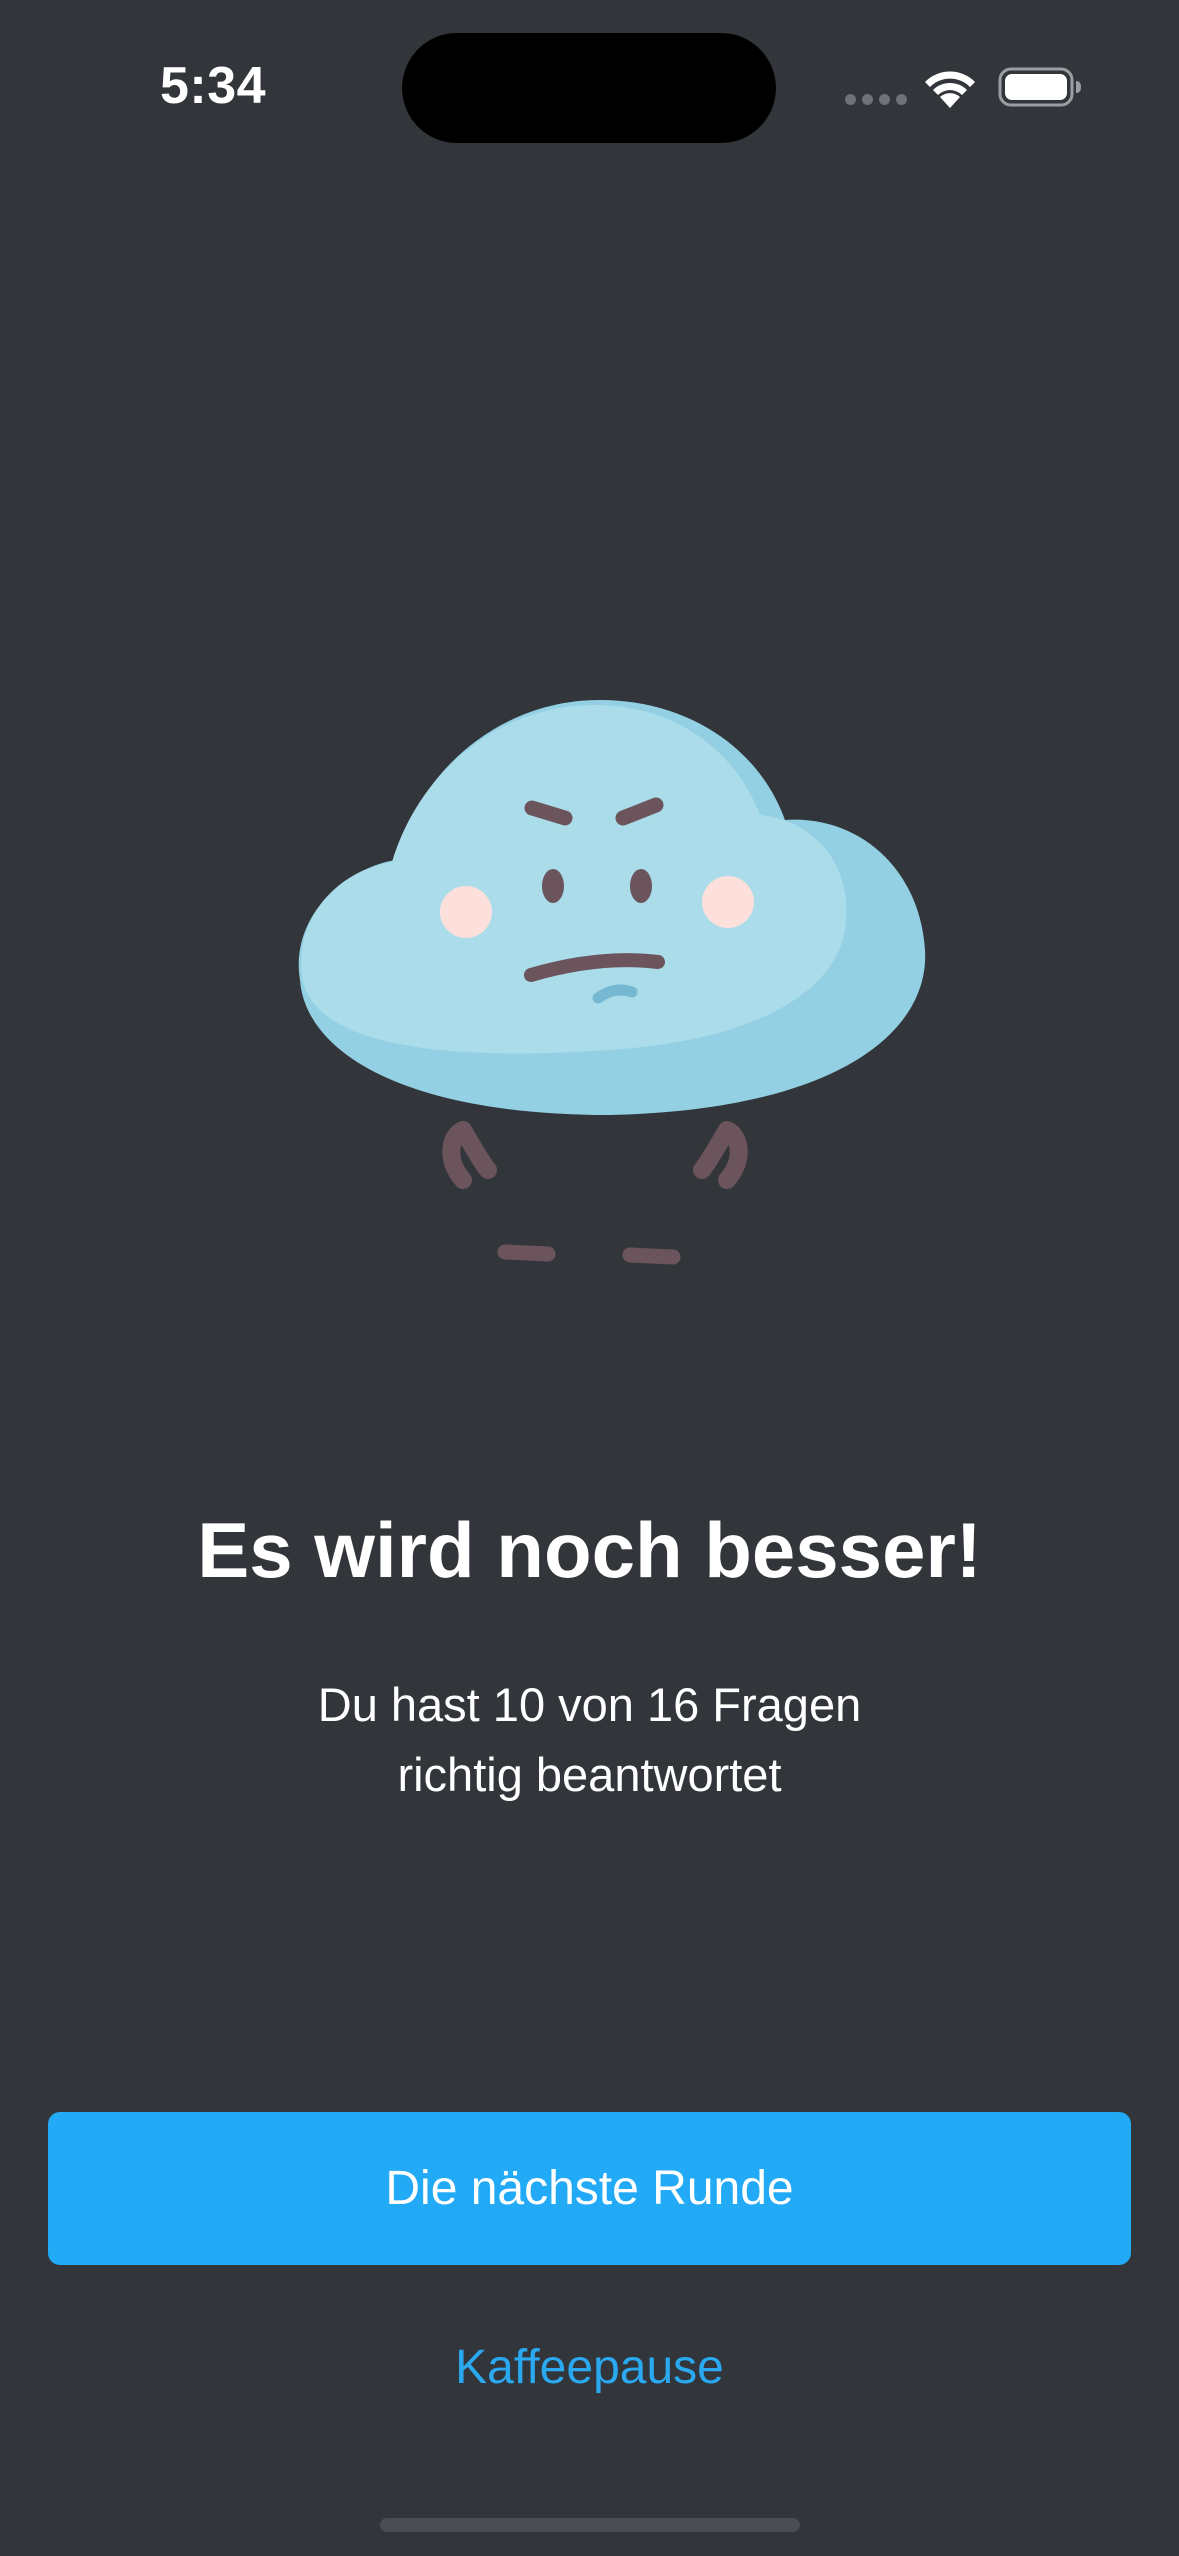 This screenshot has height=2556, width=1179. What do you see at coordinates (876, 99) in the screenshot?
I see `cellular-signal-icon` at bounding box center [876, 99].